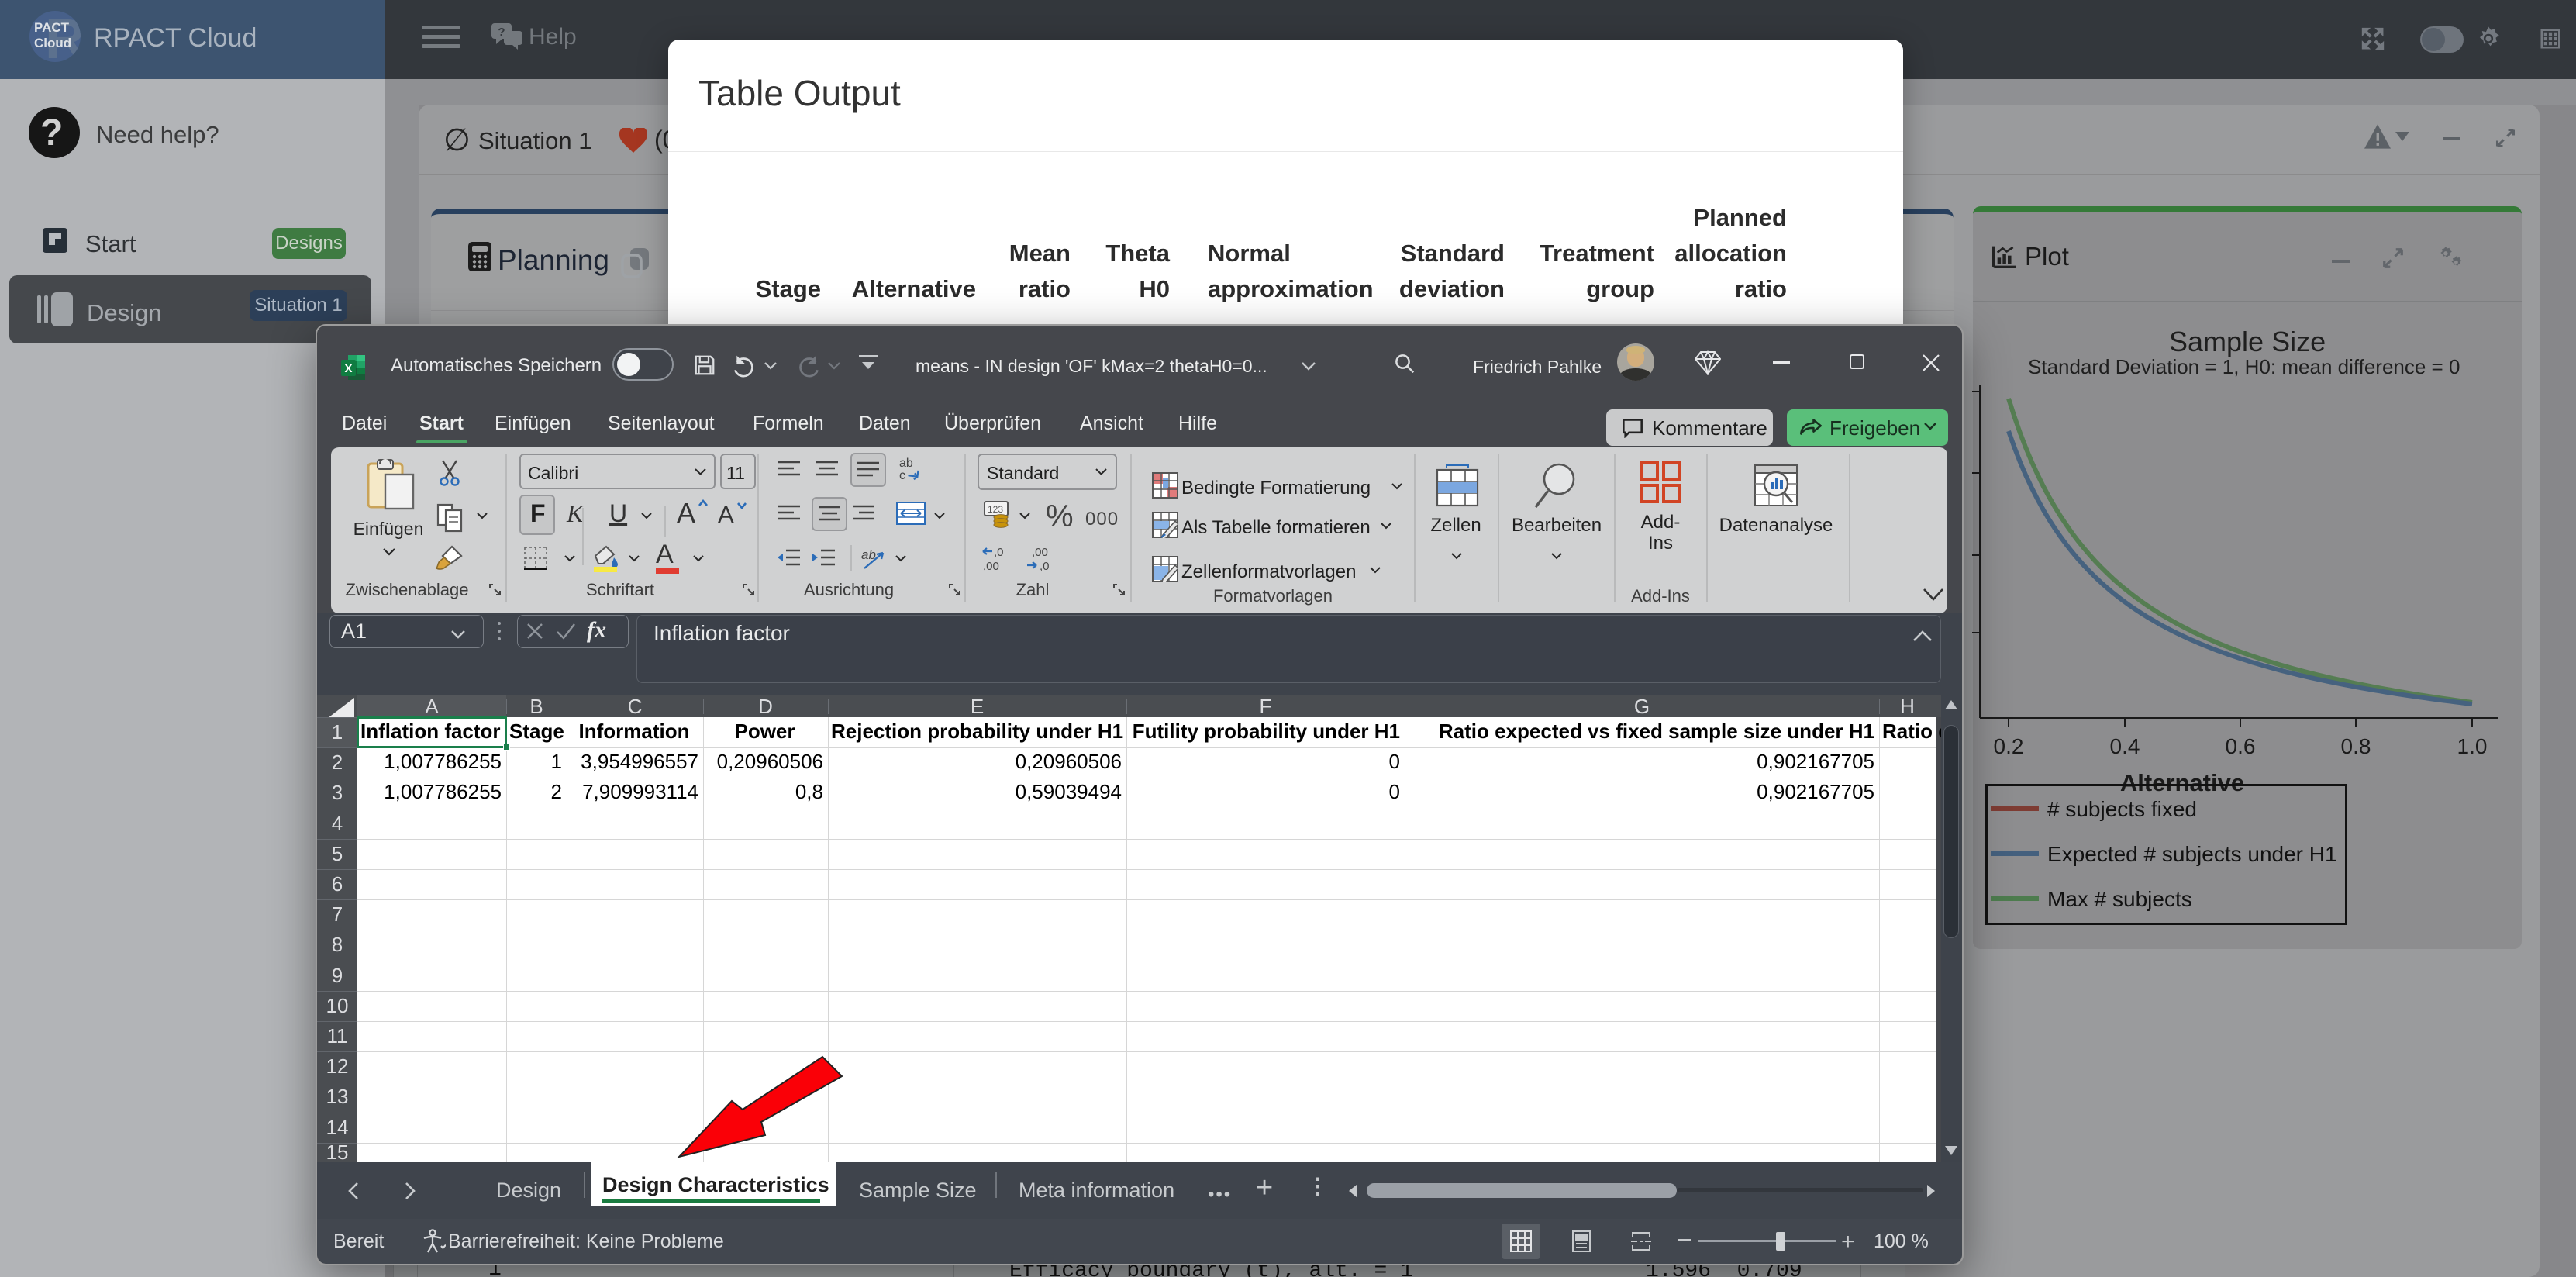 The image size is (2576, 1277). What do you see at coordinates (902, 476) in the screenshot?
I see `svg-text: c` at bounding box center [902, 476].